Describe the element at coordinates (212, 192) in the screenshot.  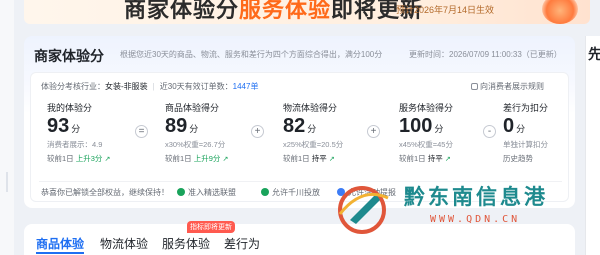
I see `benefit-label: 准入精选联盟` at that location.